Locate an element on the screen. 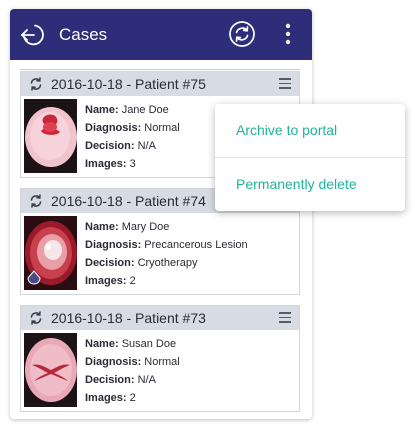 This screenshot has height=432, width=415. case-title: 2016-10-18 - Patient #74 is located at coordinates (128, 201).